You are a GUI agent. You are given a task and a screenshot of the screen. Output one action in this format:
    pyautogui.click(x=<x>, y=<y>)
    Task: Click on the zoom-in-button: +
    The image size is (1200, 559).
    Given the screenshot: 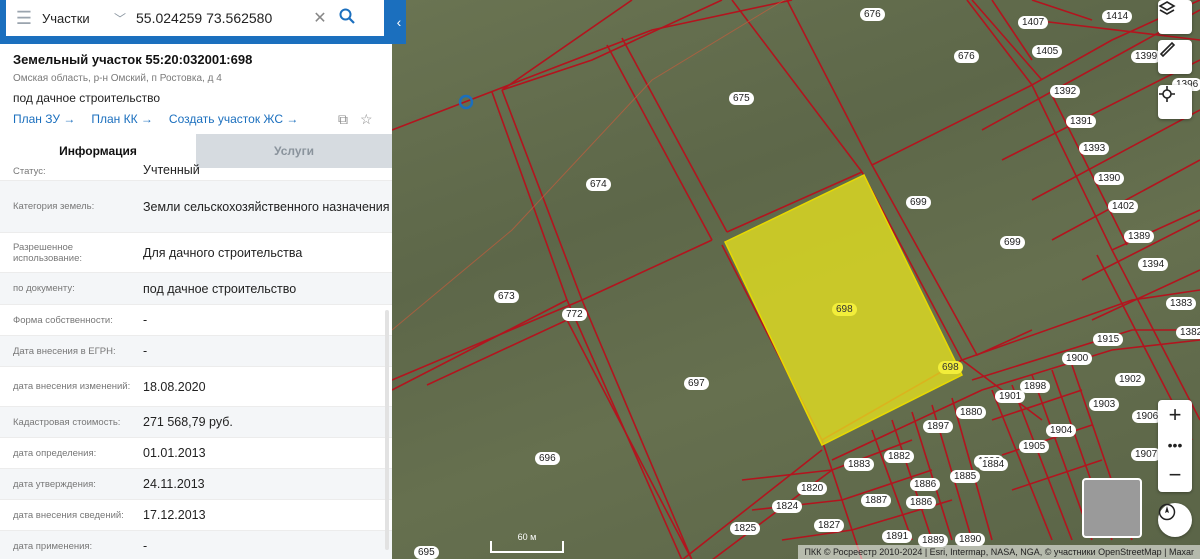 What is the action you would take?
    pyautogui.click(x=1175, y=415)
    